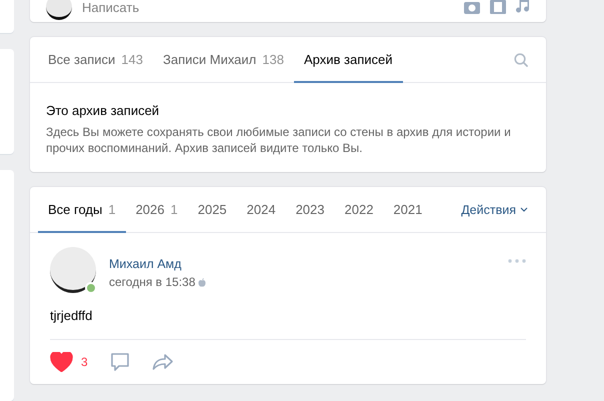  Describe the element at coordinates (472, 7) in the screenshot. I see `camera-icon` at that location.